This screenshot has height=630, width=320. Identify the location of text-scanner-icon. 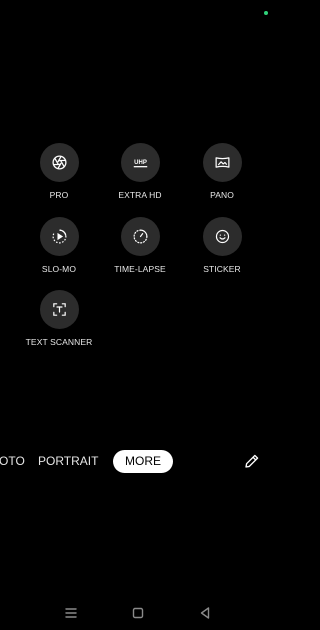
(59, 309).